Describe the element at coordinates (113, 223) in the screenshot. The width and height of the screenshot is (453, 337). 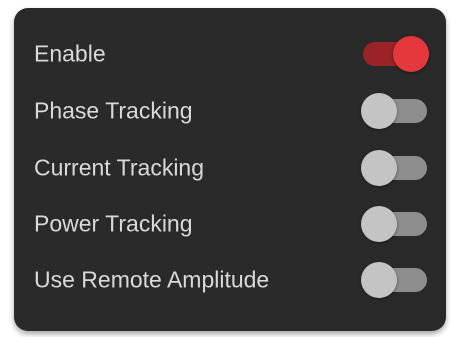
I see `power-tracking-label: Power Tracking` at that location.